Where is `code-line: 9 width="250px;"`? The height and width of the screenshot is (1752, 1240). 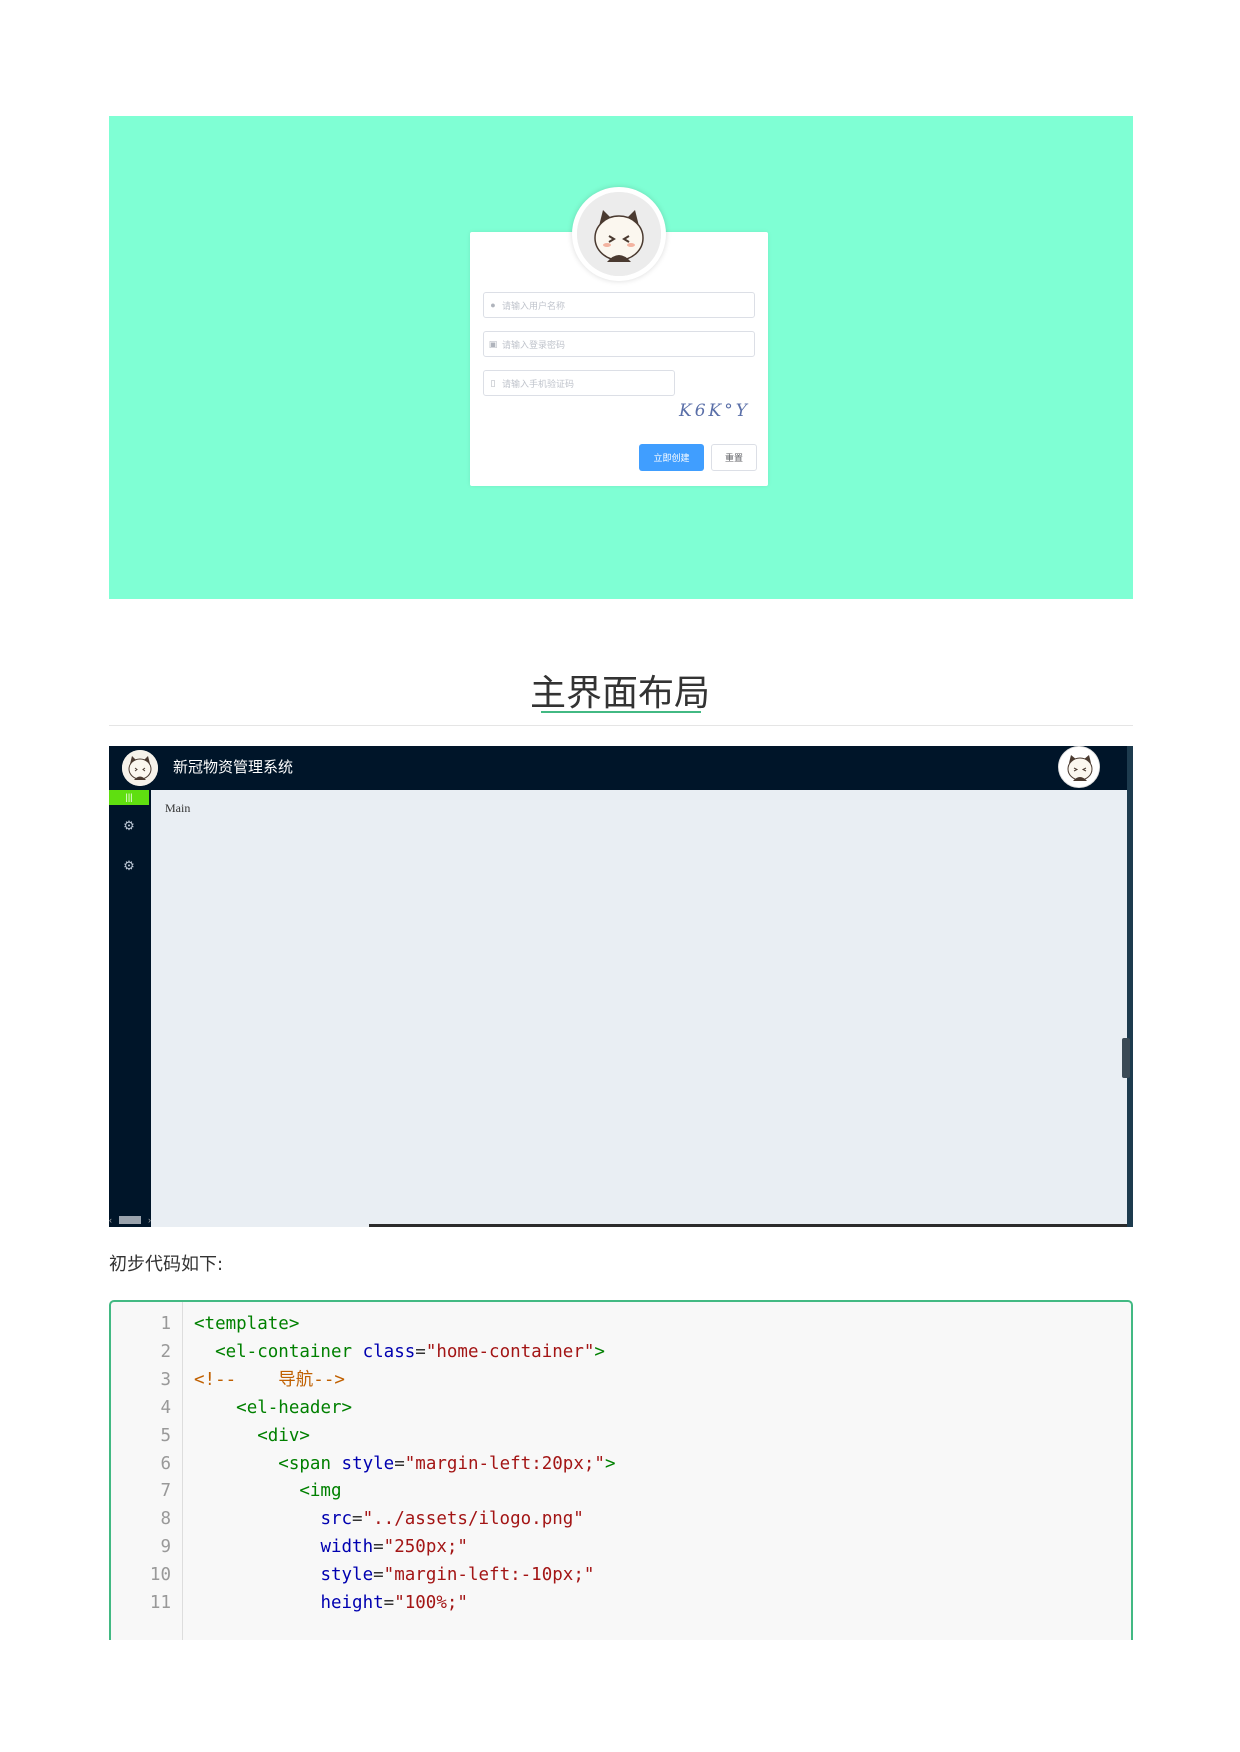 code-line: 9 width="250px;" is located at coordinates (611, 1547).